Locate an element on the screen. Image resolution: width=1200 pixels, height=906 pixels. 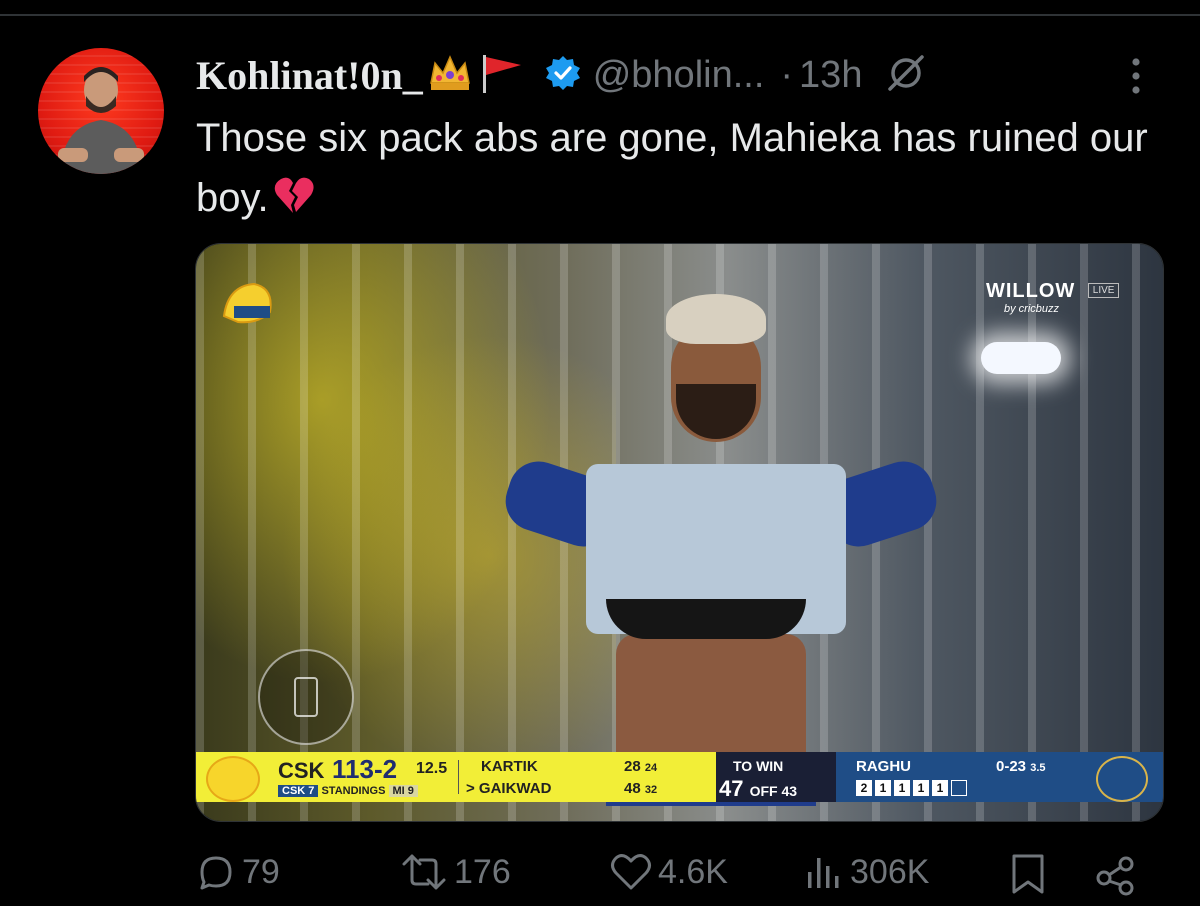
standings: CSK 7 STANDINGS MI 9 is located at coordinates (348, 791).